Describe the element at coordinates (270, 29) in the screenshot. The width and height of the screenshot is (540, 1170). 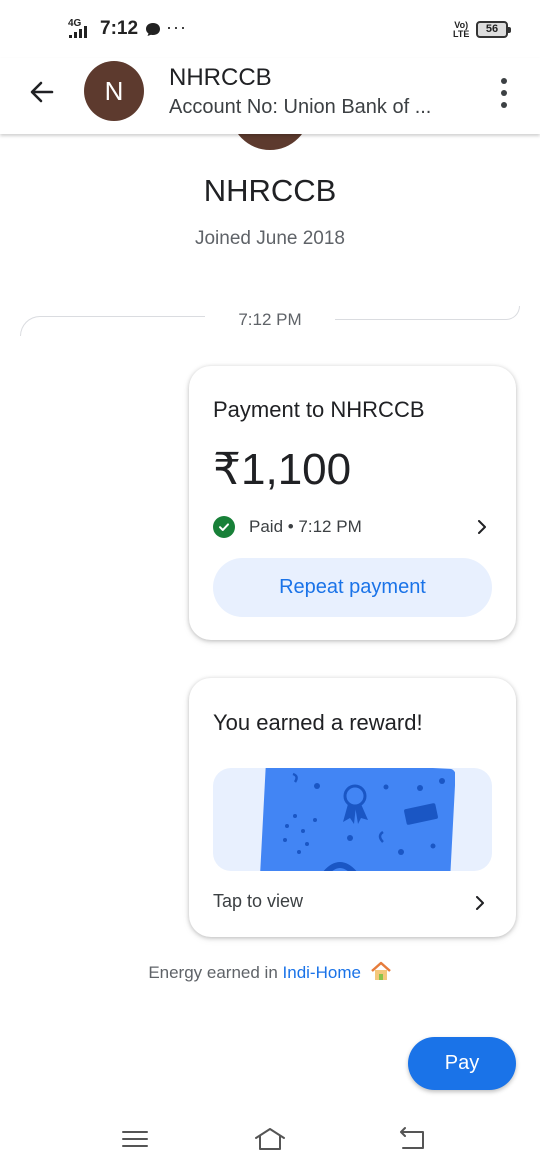
I see `status-bar: 4G 7:12 ··· Vo) LTE 56` at that location.